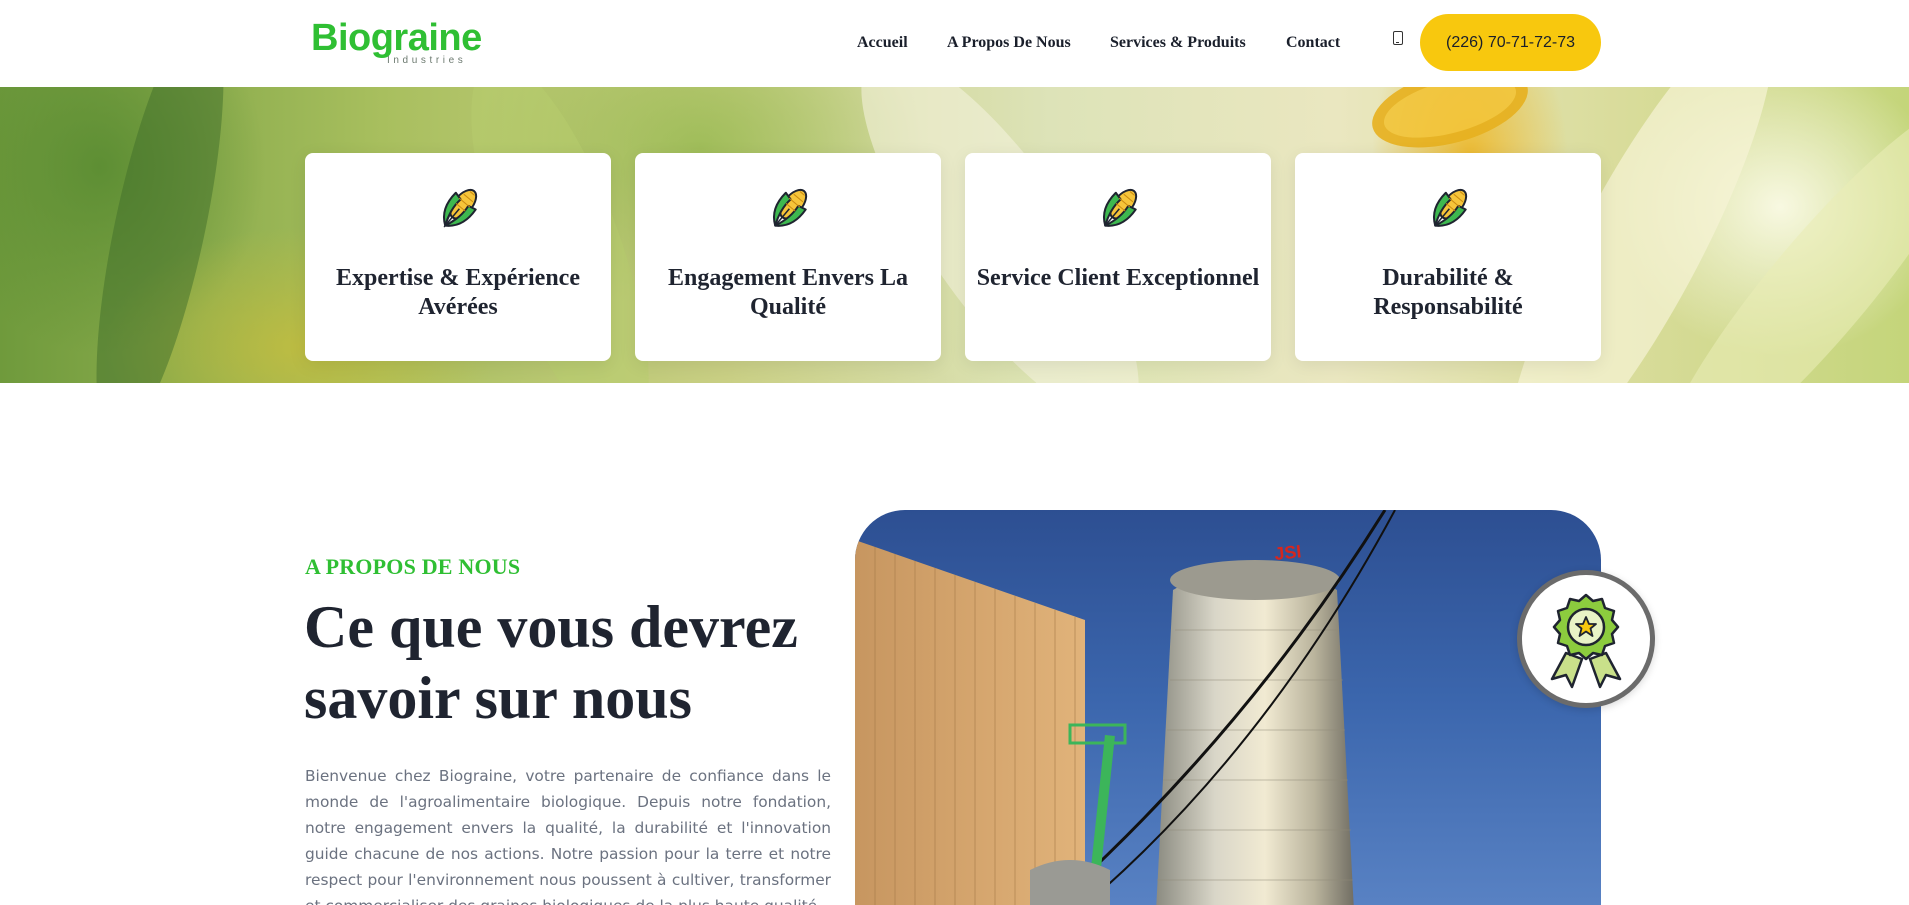 The height and width of the screenshot is (905, 1909). What do you see at coordinates (1118, 257) in the screenshot?
I see `feature-card: Service Client Exceptionnel` at bounding box center [1118, 257].